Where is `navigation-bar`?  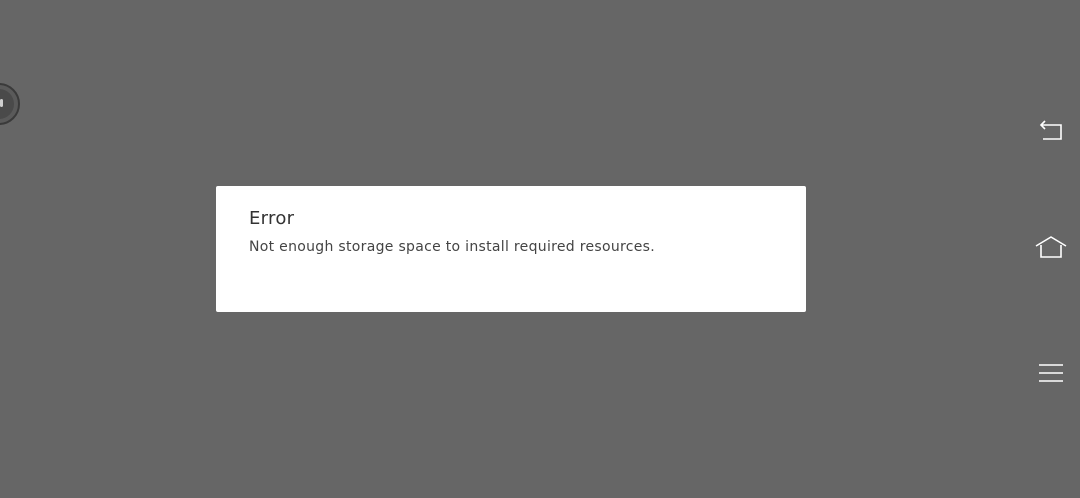
navigation-bar is located at coordinates (1050, 249).